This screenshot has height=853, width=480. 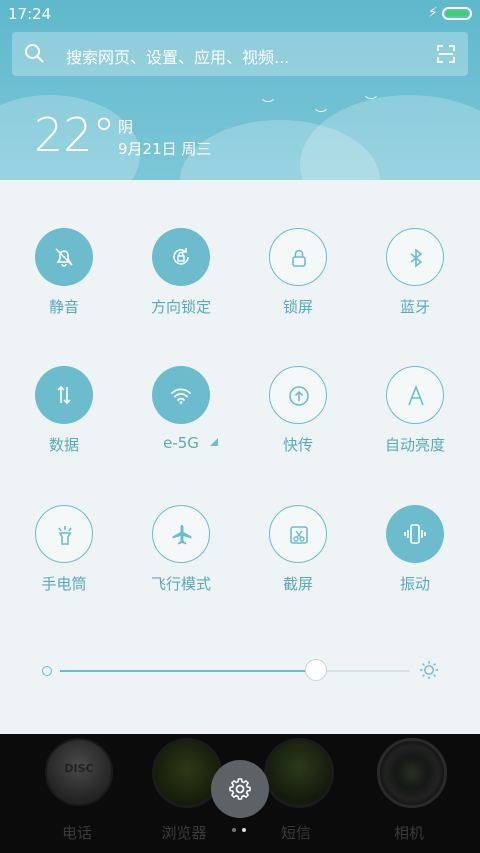 What do you see at coordinates (75, 135) in the screenshot?
I see `temperature: 22°` at bounding box center [75, 135].